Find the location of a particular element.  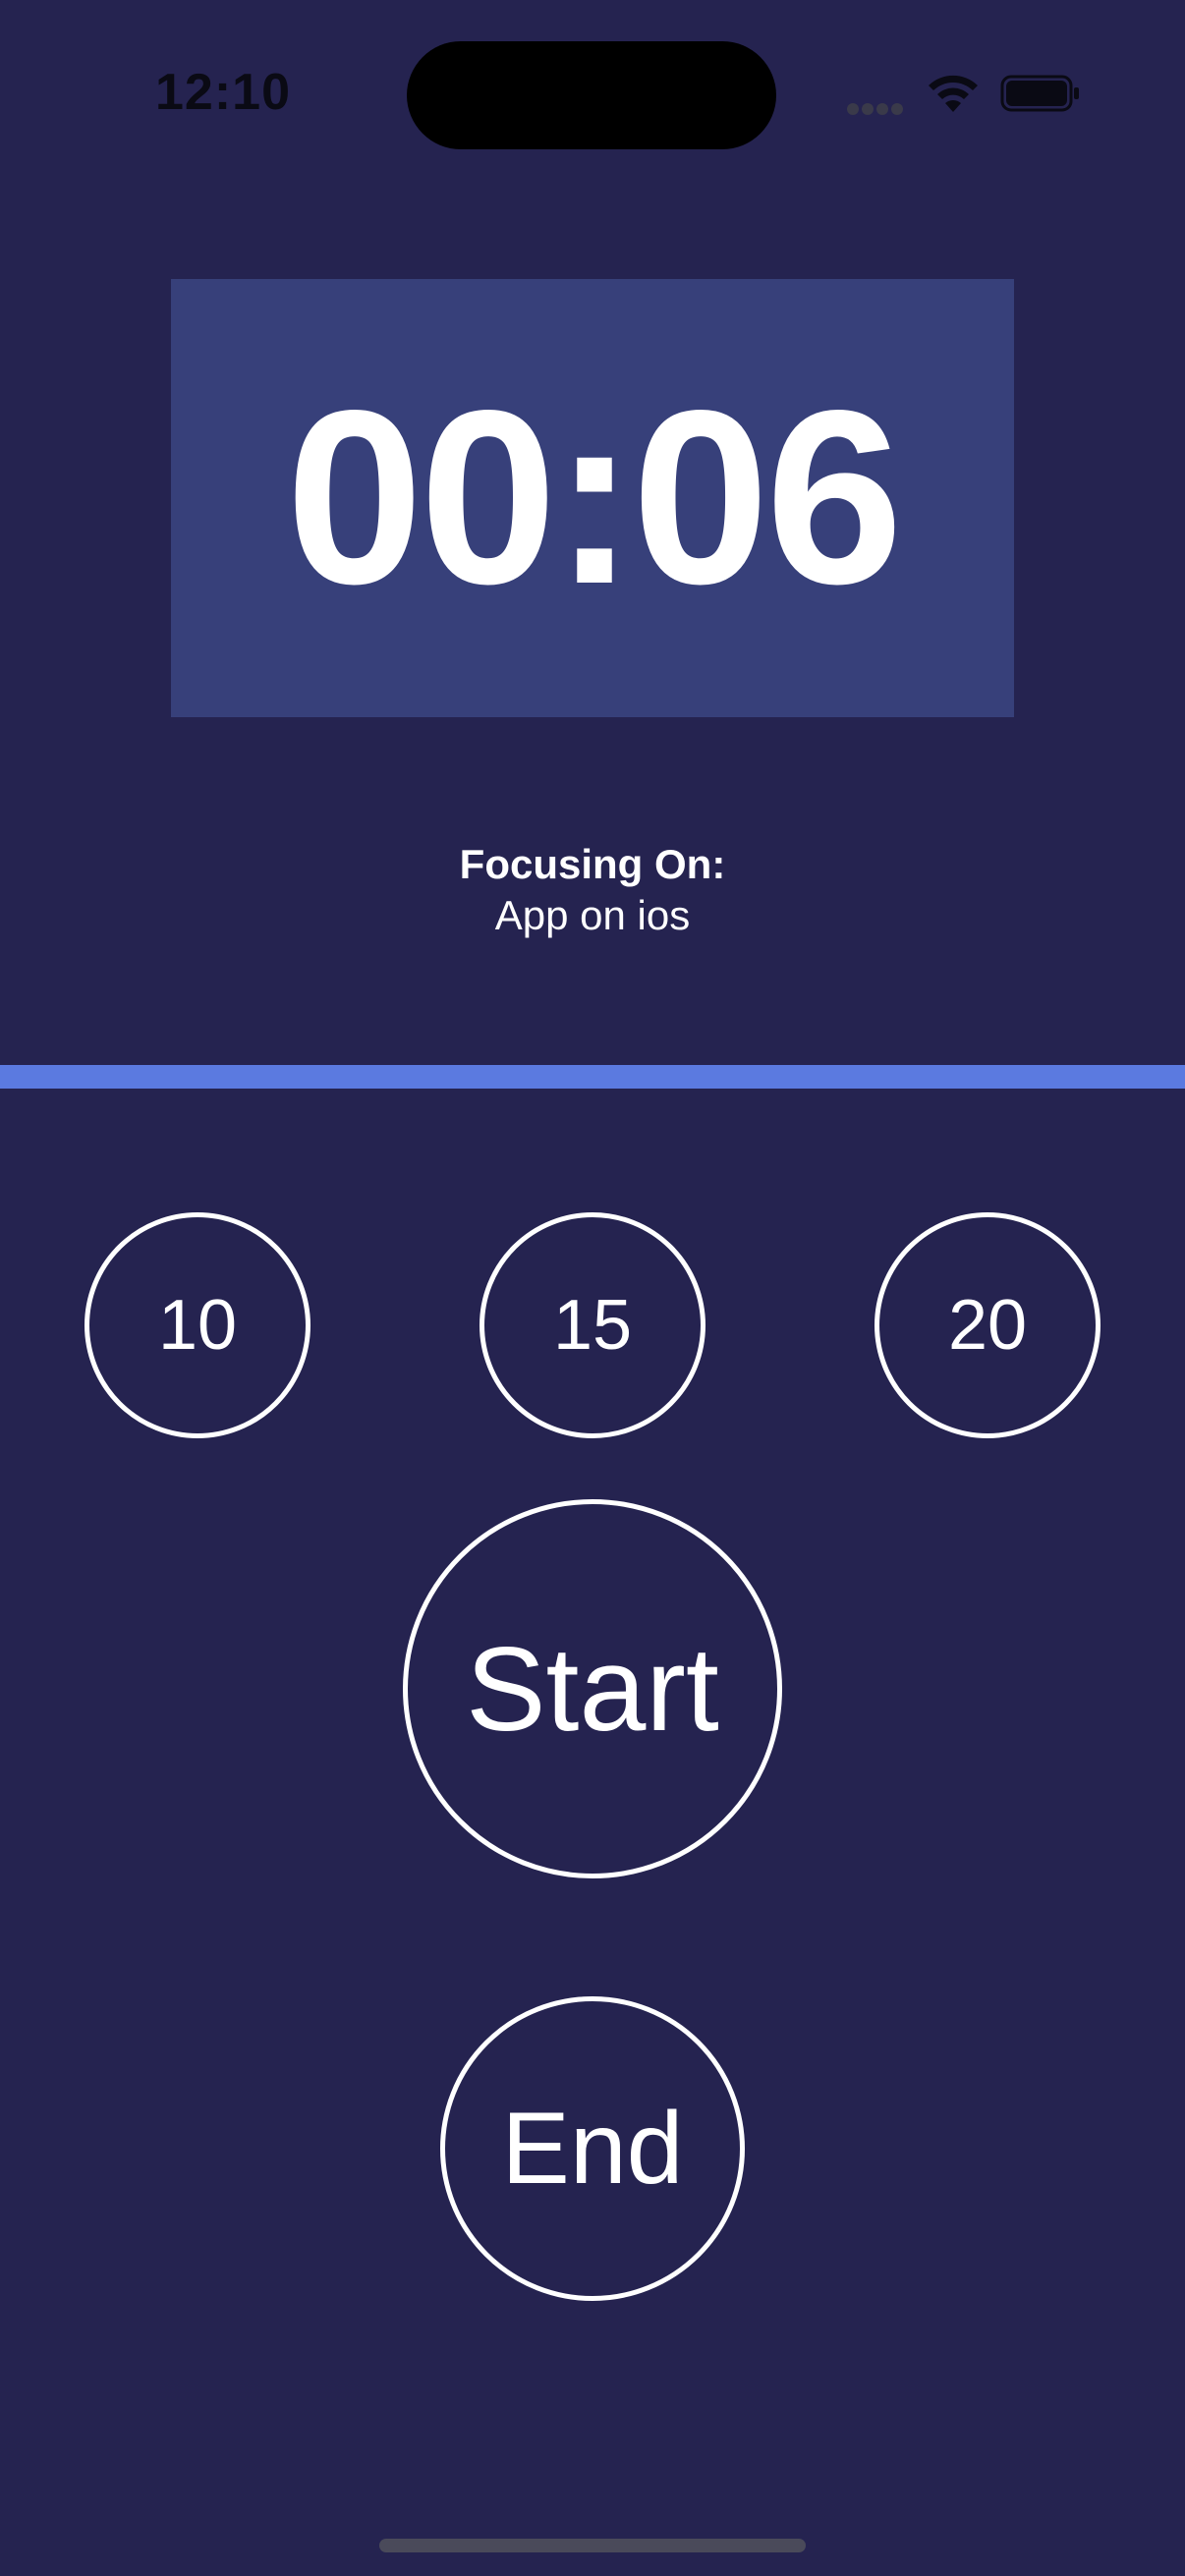

timer-readout: 00:06 is located at coordinates (594, 498).